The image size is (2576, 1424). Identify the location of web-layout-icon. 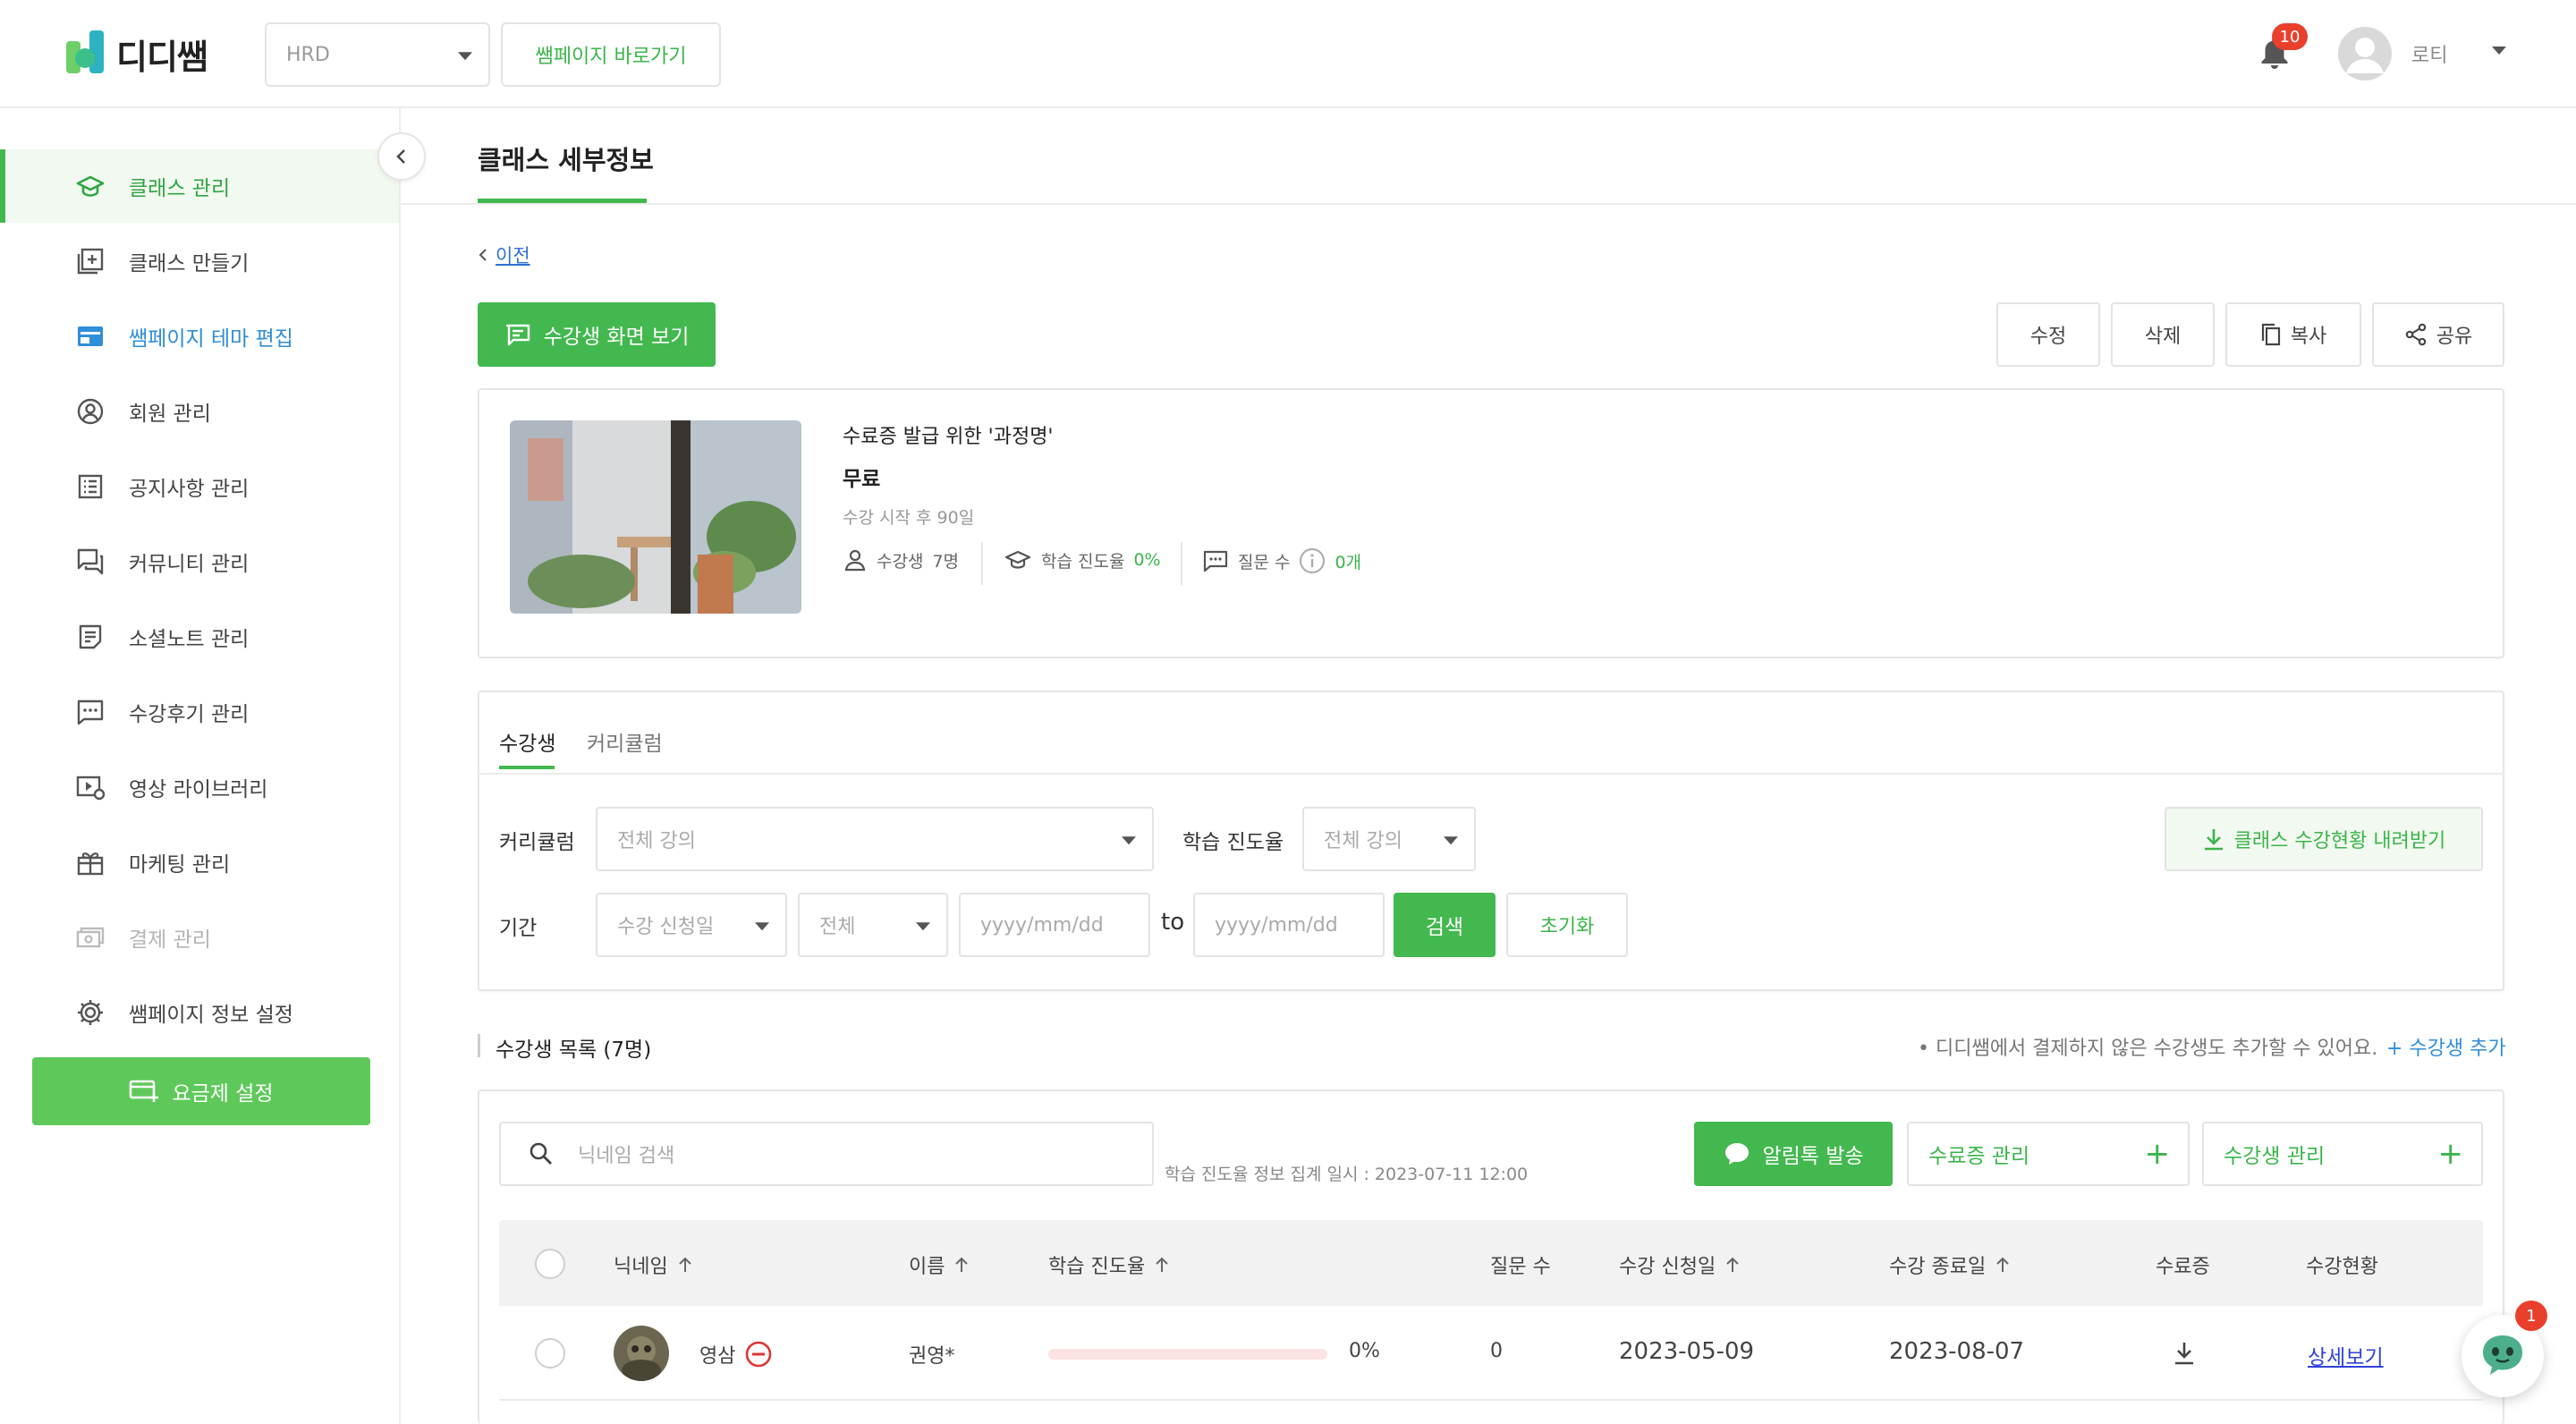
(90, 336).